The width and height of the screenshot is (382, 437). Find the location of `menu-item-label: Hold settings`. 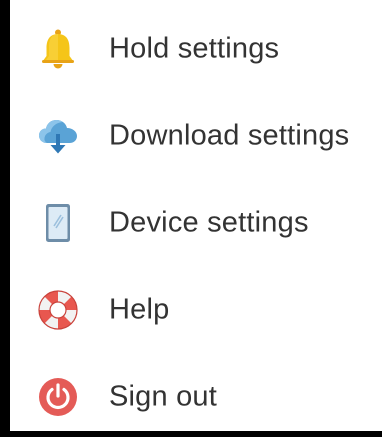

menu-item-label: Hold settings is located at coordinates (194, 48).